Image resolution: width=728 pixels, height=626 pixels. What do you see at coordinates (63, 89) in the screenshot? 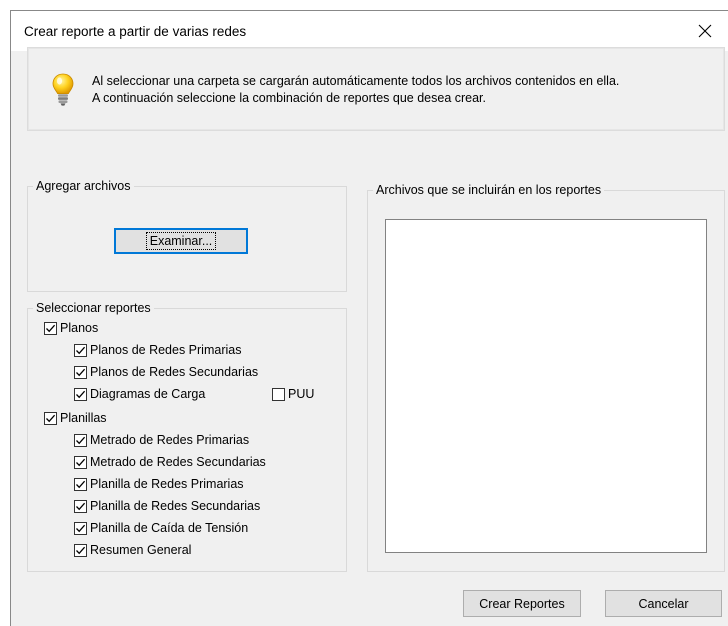
I see `lightbulb-icon` at bounding box center [63, 89].